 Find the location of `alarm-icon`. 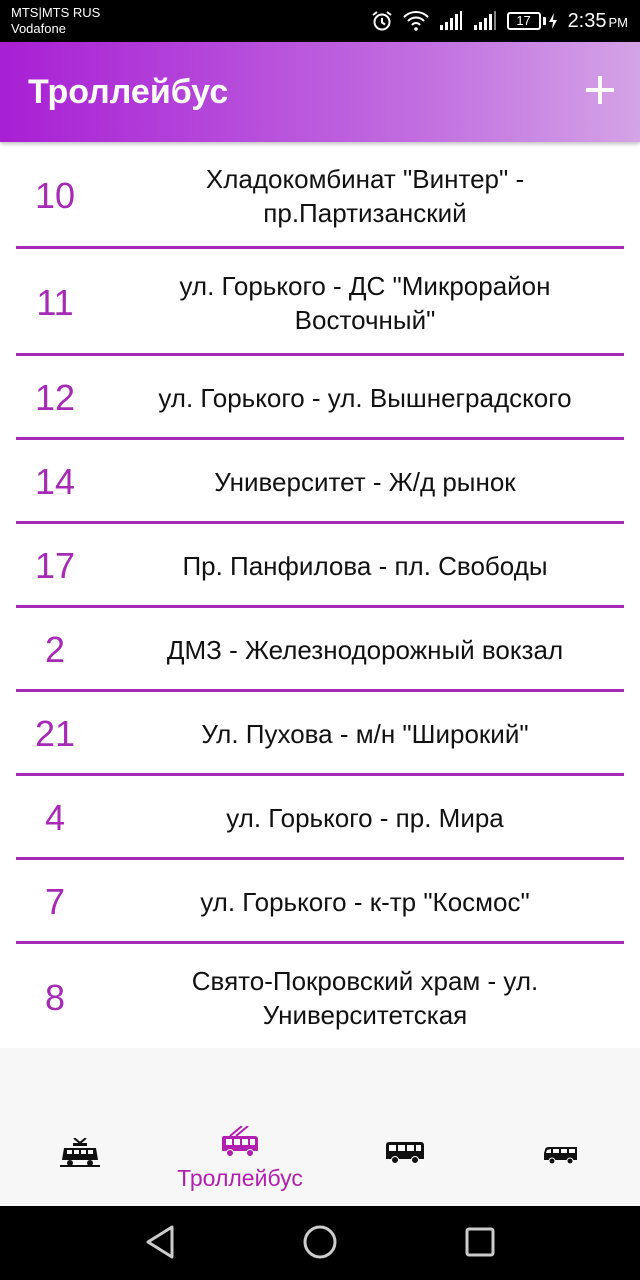

alarm-icon is located at coordinates (382, 21).